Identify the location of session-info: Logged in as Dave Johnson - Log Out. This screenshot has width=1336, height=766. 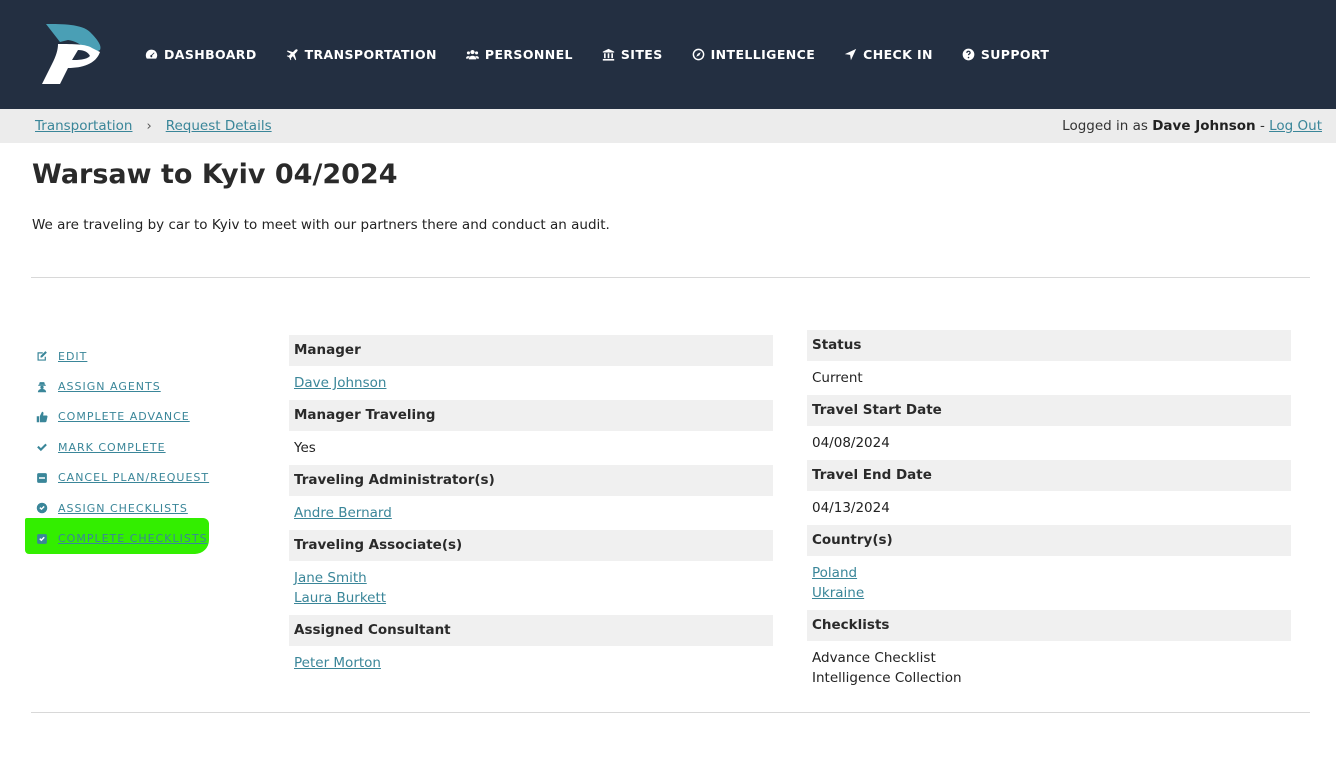
(1192, 126).